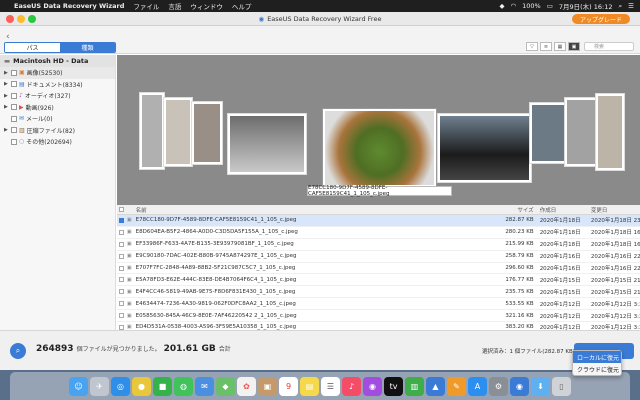  I want to click on preview-view-icon: ▣, so click(574, 46).